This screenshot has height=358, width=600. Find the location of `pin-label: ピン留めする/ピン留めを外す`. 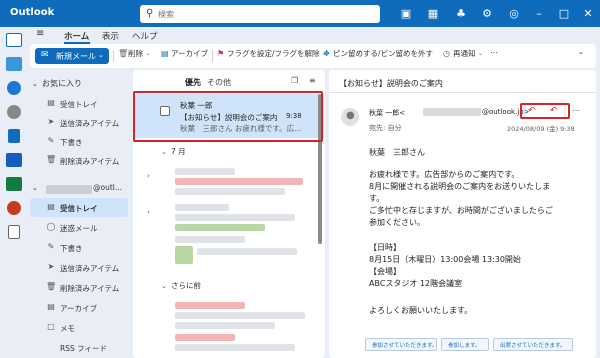

pin-label: ピン留めする/ピン留めを外す is located at coordinates (383, 53).